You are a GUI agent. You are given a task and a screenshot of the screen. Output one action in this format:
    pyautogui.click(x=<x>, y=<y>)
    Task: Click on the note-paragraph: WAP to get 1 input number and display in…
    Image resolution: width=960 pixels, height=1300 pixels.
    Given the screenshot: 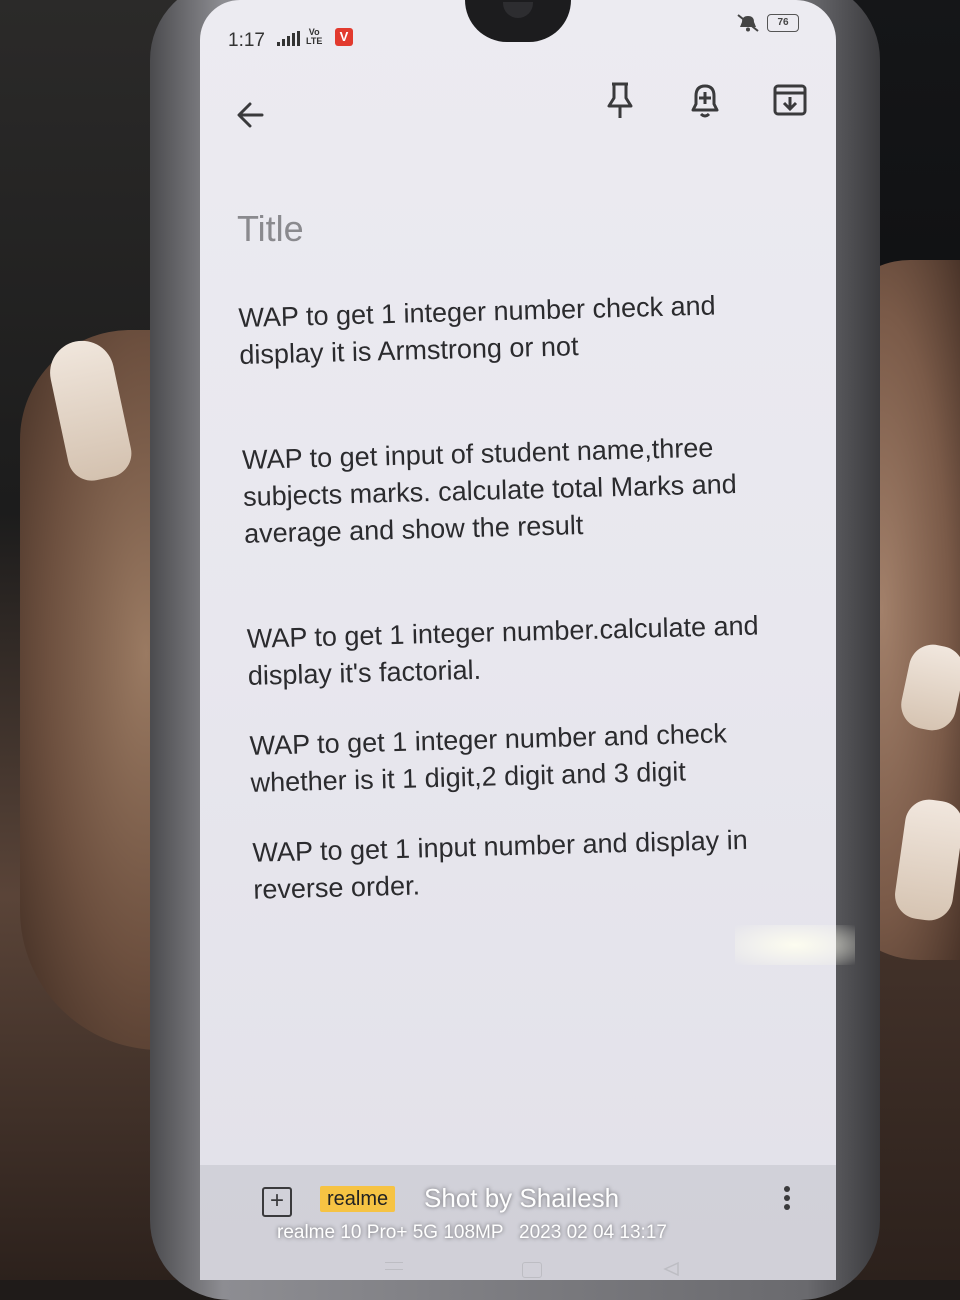 What is the action you would take?
    pyautogui.click(x=500, y=864)
    